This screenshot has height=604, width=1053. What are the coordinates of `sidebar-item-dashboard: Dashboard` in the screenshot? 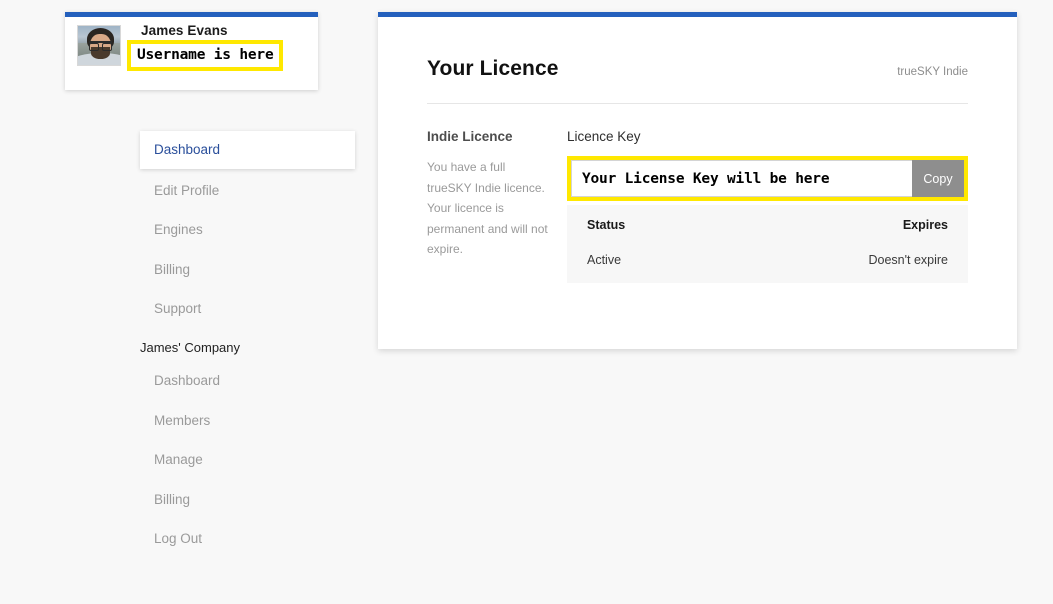 It's located at (247, 150).